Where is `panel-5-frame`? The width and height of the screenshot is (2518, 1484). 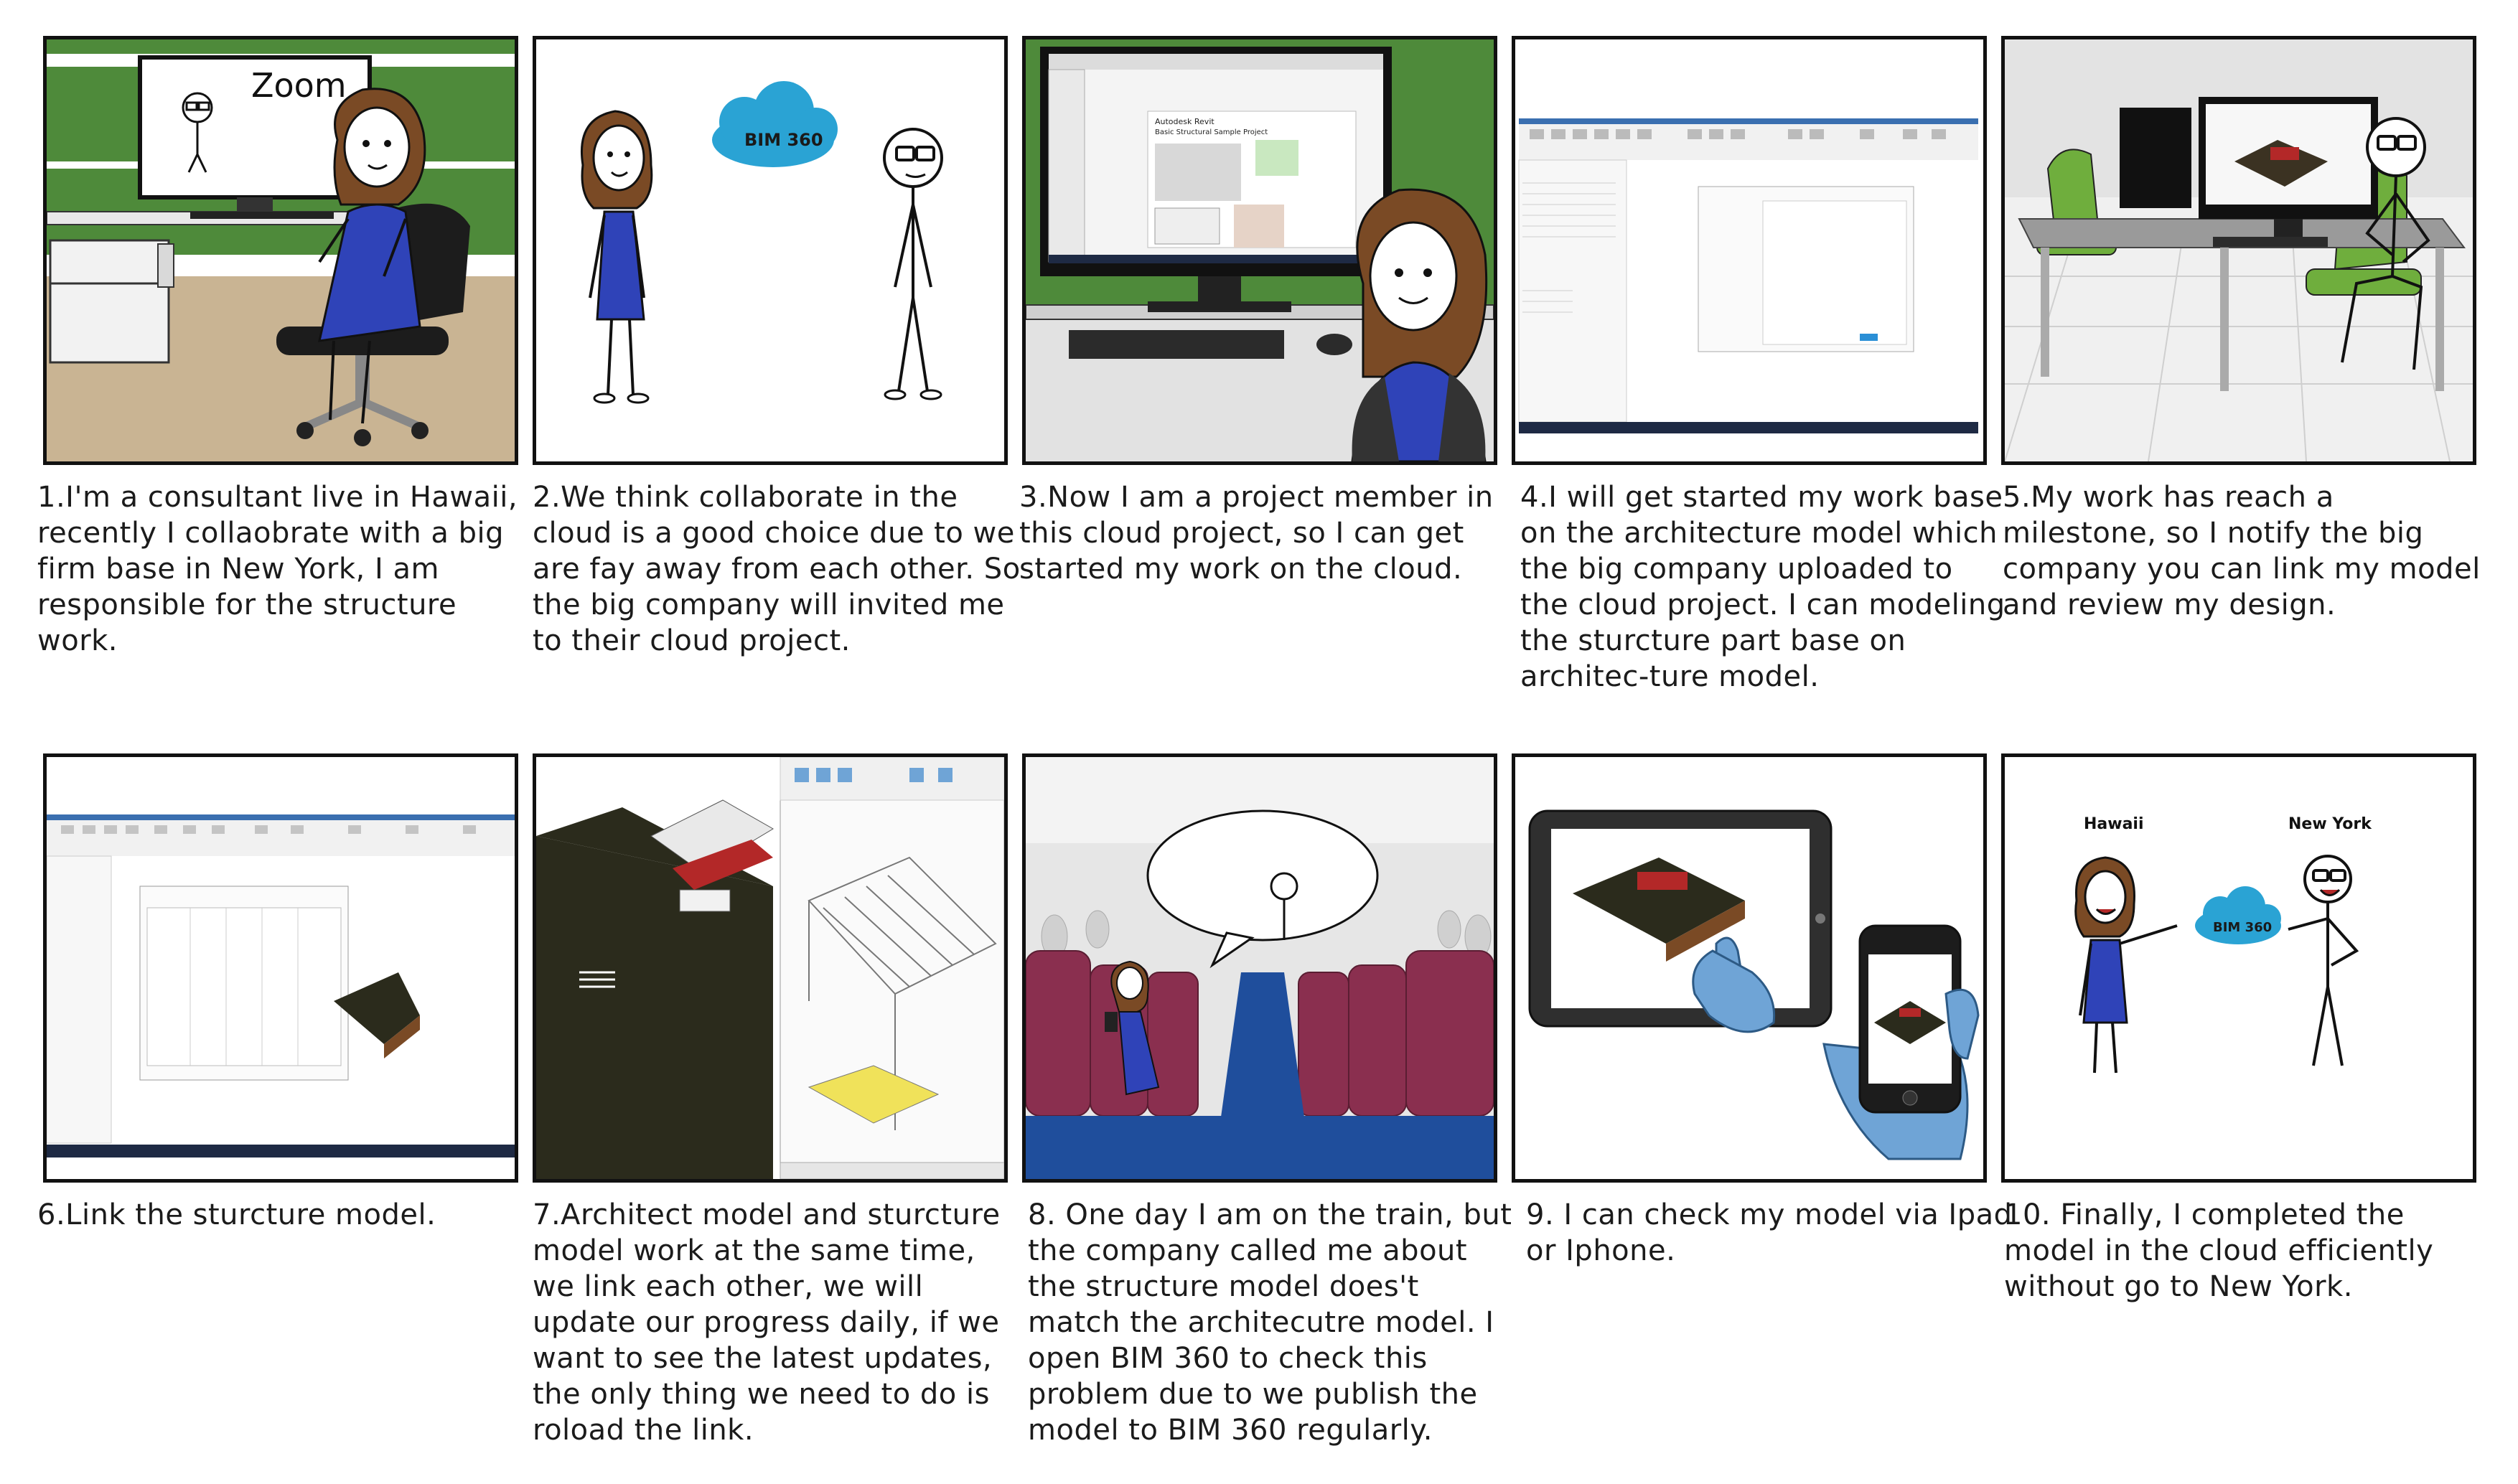
panel-5-frame is located at coordinates (2239, 251).